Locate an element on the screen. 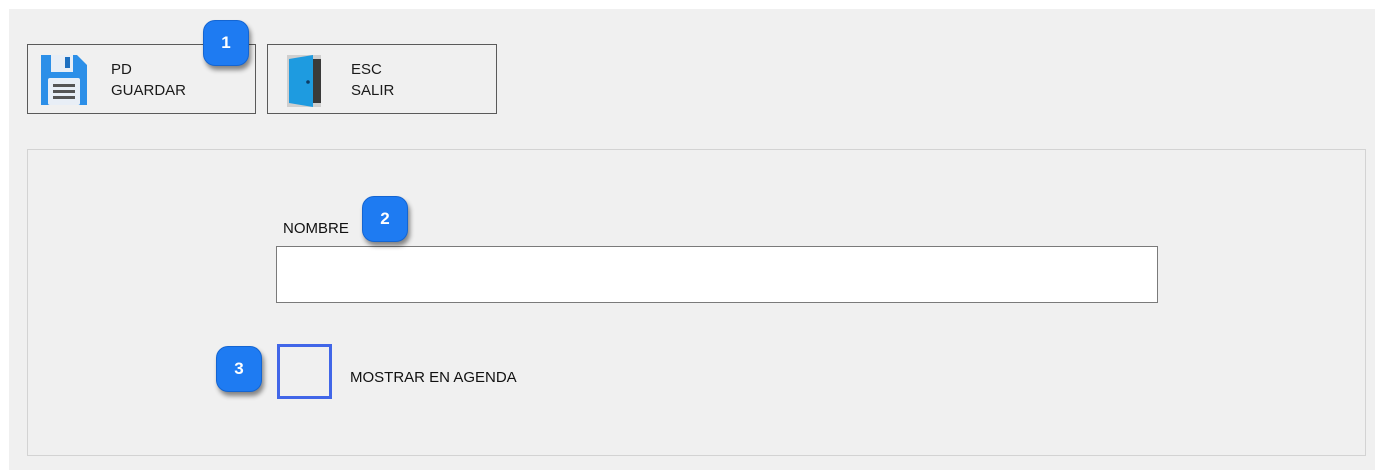  name-input is located at coordinates (717, 274).